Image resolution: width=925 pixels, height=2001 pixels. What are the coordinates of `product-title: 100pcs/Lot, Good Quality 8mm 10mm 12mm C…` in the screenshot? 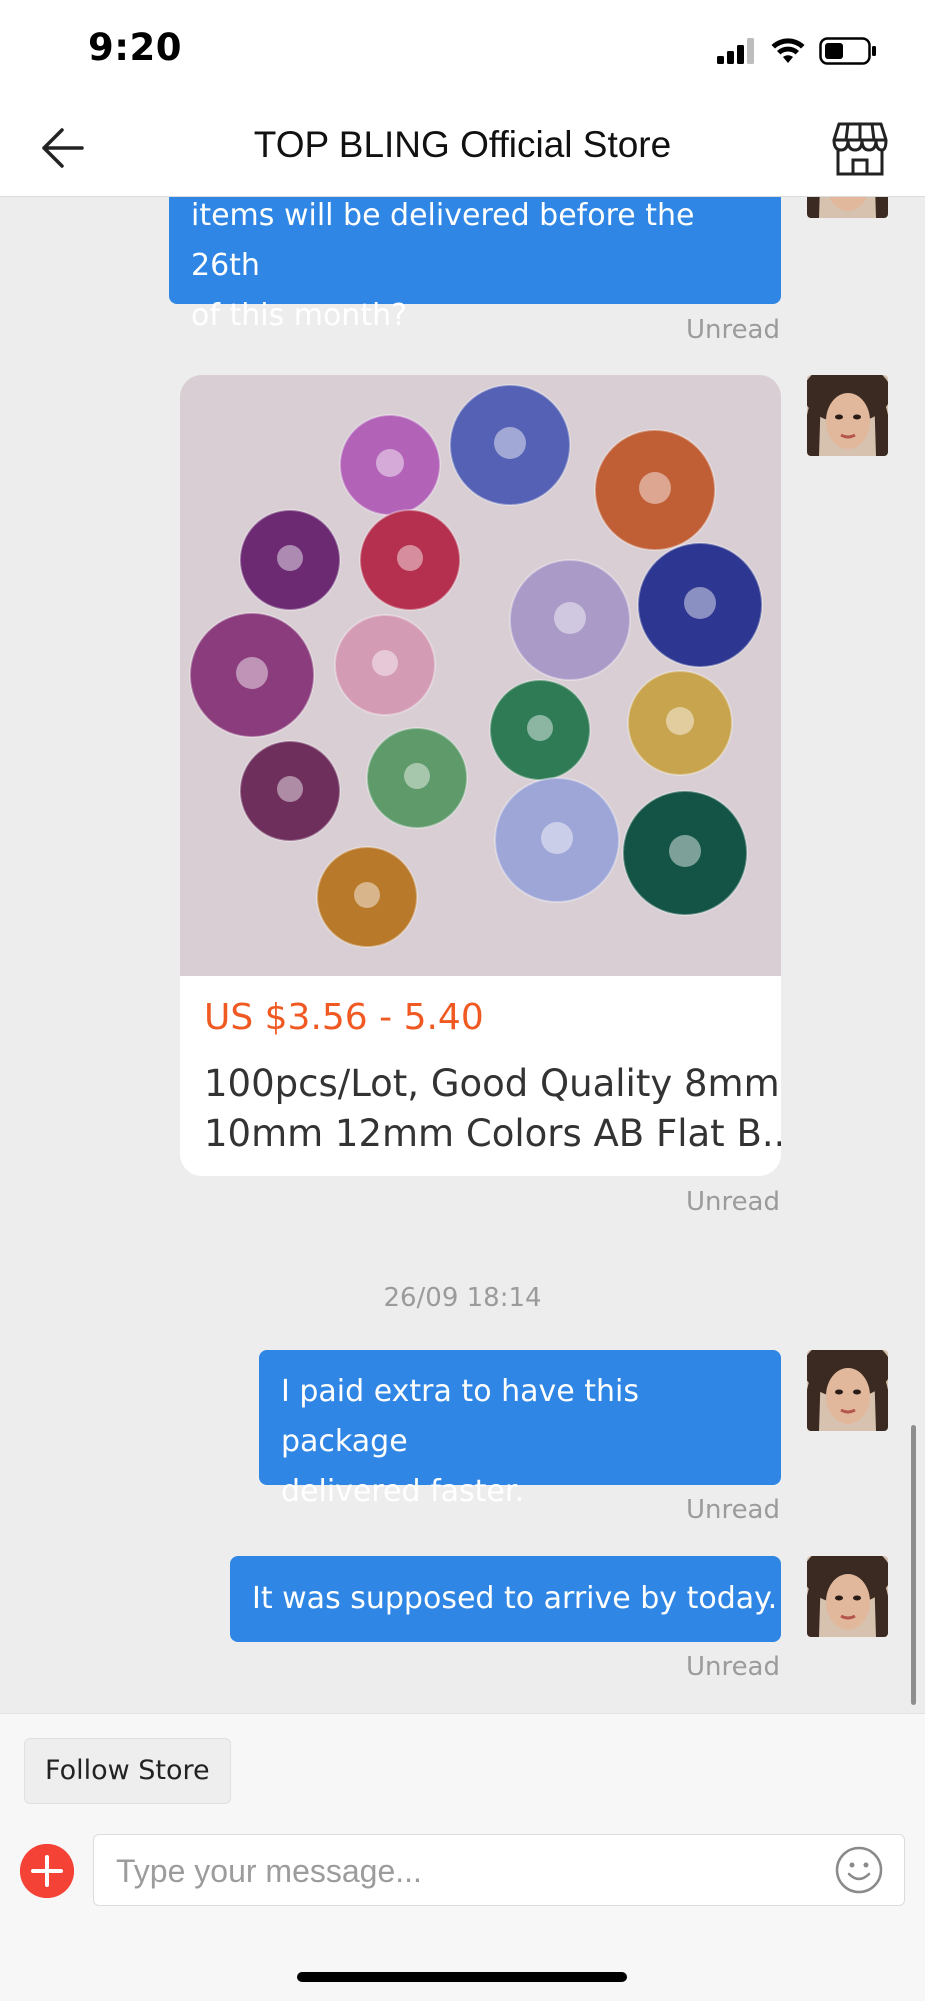 It's located at (492, 1109).